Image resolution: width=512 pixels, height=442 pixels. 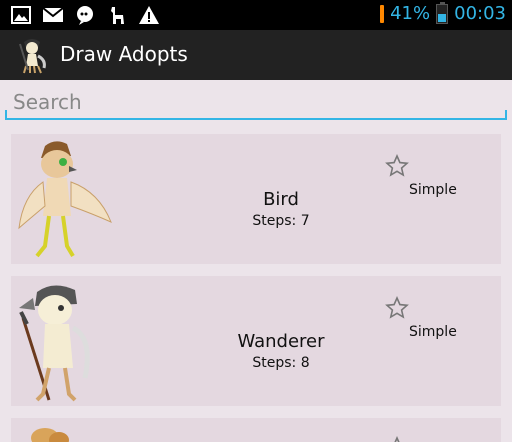 What do you see at coordinates (117, 15) in the screenshot?
I see `alpaca-icon` at bounding box center [117, 15].